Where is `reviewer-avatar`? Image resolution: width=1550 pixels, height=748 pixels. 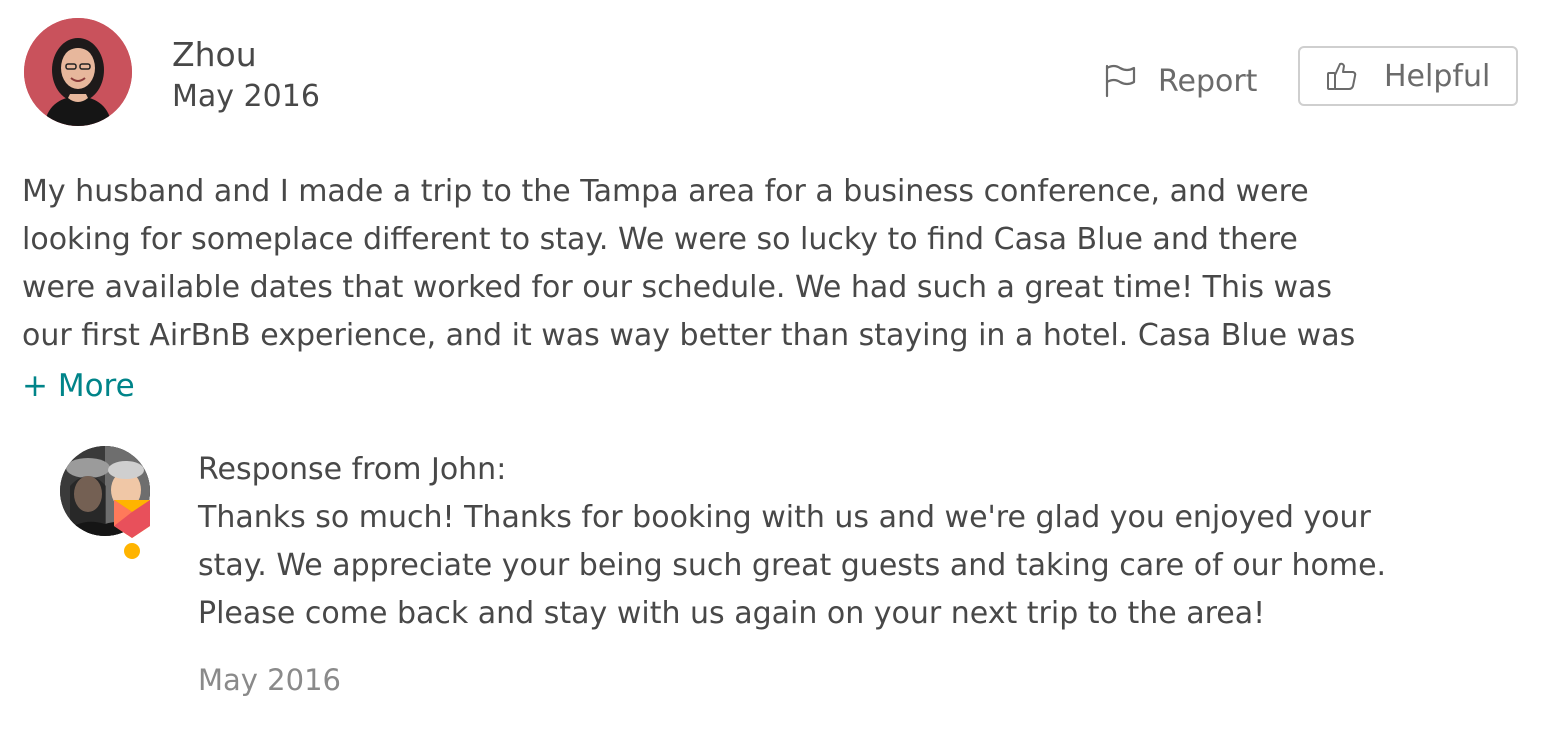 reviewer-avatar is located at coordinates (78, 72).